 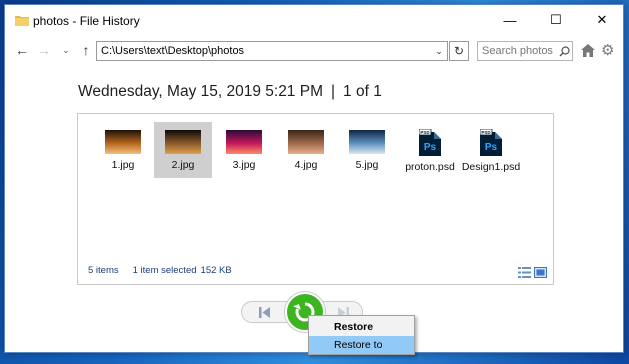 What do you see at coordinates (524, 272) in the screenshot?
I see `details-view-icon` at bounding box center [524, 272].